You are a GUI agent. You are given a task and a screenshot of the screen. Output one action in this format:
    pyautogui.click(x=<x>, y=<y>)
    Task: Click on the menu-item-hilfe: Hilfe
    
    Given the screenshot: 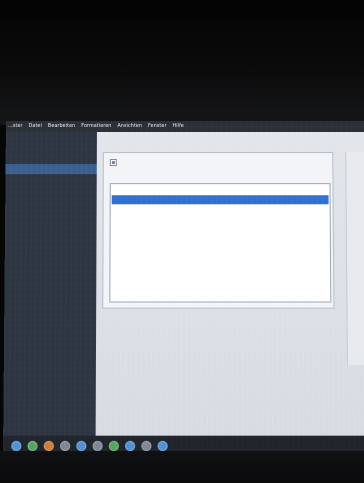 What is the action you would take?
    pyautogui.click(x=178, y=126)
    